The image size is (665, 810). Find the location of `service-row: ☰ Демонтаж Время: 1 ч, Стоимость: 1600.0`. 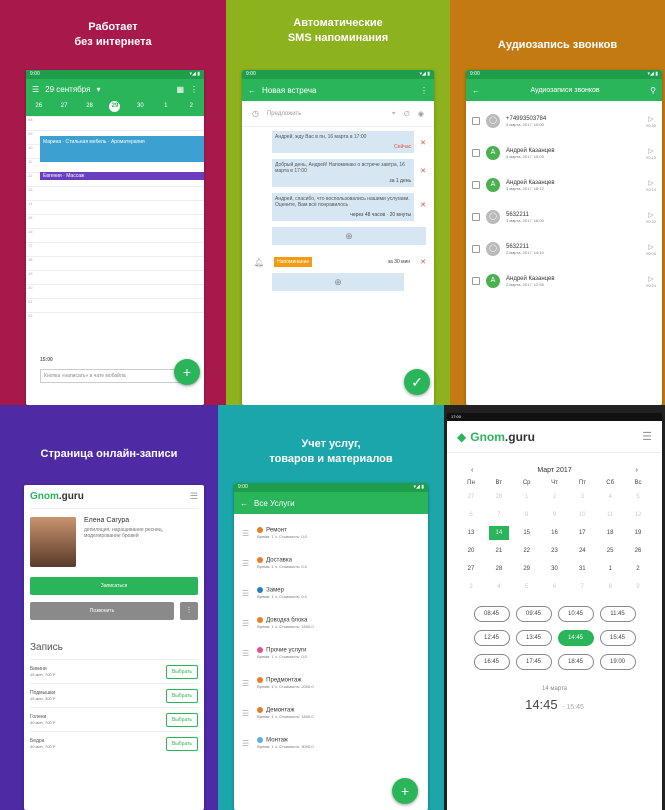

service-row: ☰ Демонтаж Время: 1 ч, Стоимость: 1600.0 is located at coordinates (331, 713).